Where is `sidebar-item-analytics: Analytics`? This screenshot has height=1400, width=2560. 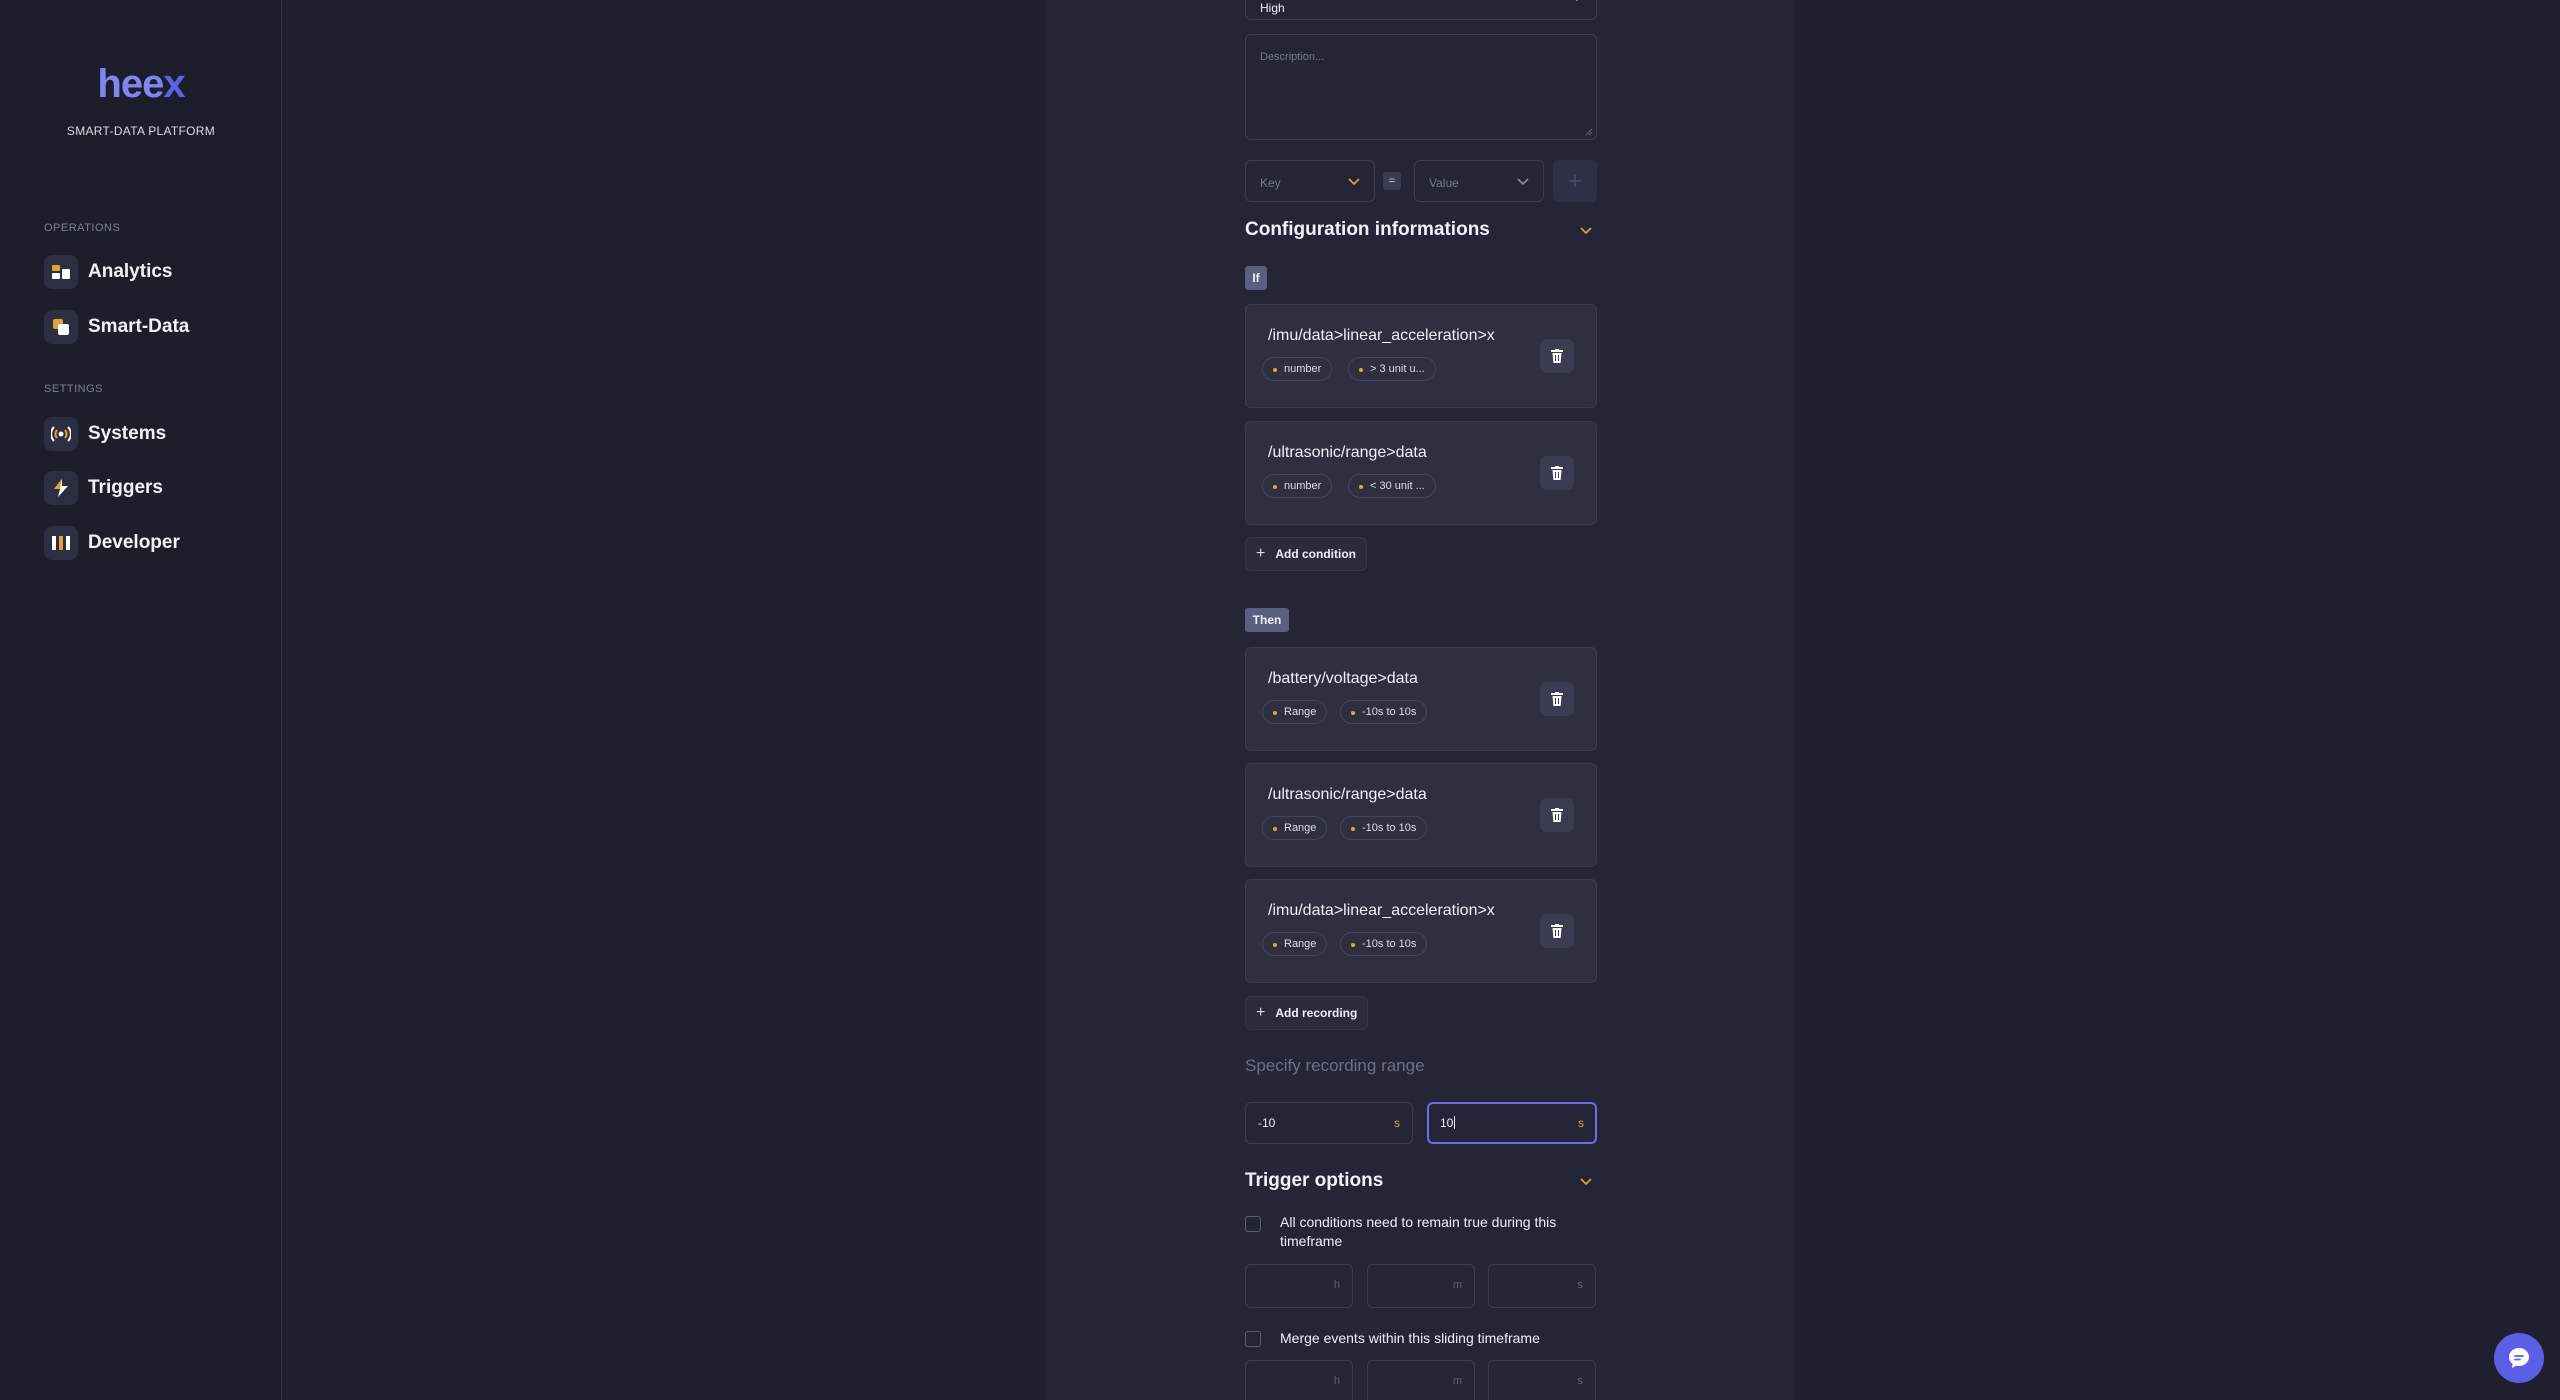 sidebar-item-analytics: Analytics is located at coordinates (108, 272).